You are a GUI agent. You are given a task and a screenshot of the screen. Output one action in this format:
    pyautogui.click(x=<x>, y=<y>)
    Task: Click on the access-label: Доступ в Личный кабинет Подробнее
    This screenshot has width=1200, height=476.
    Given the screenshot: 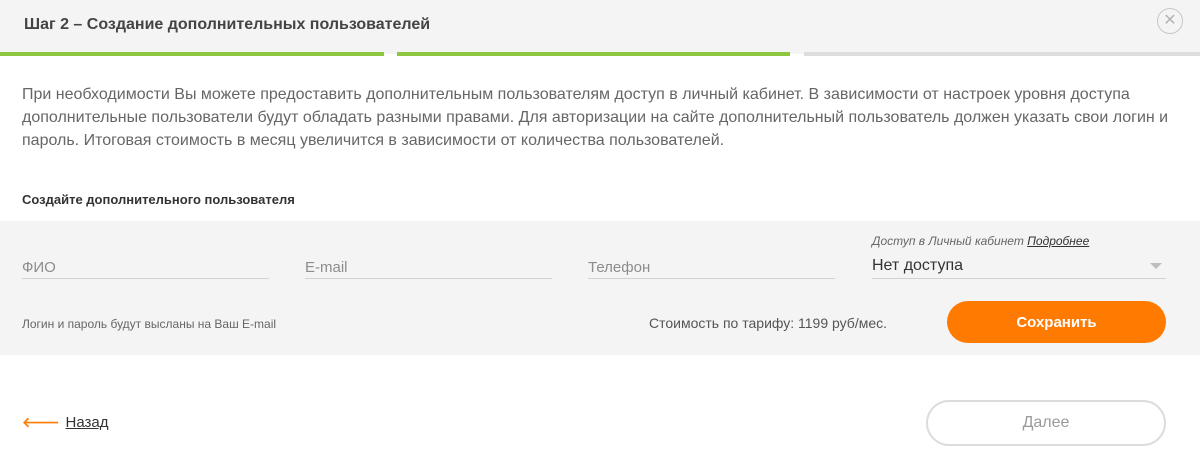 What is the action you would take?
    pyautogui.click(x=980, y=241)
    